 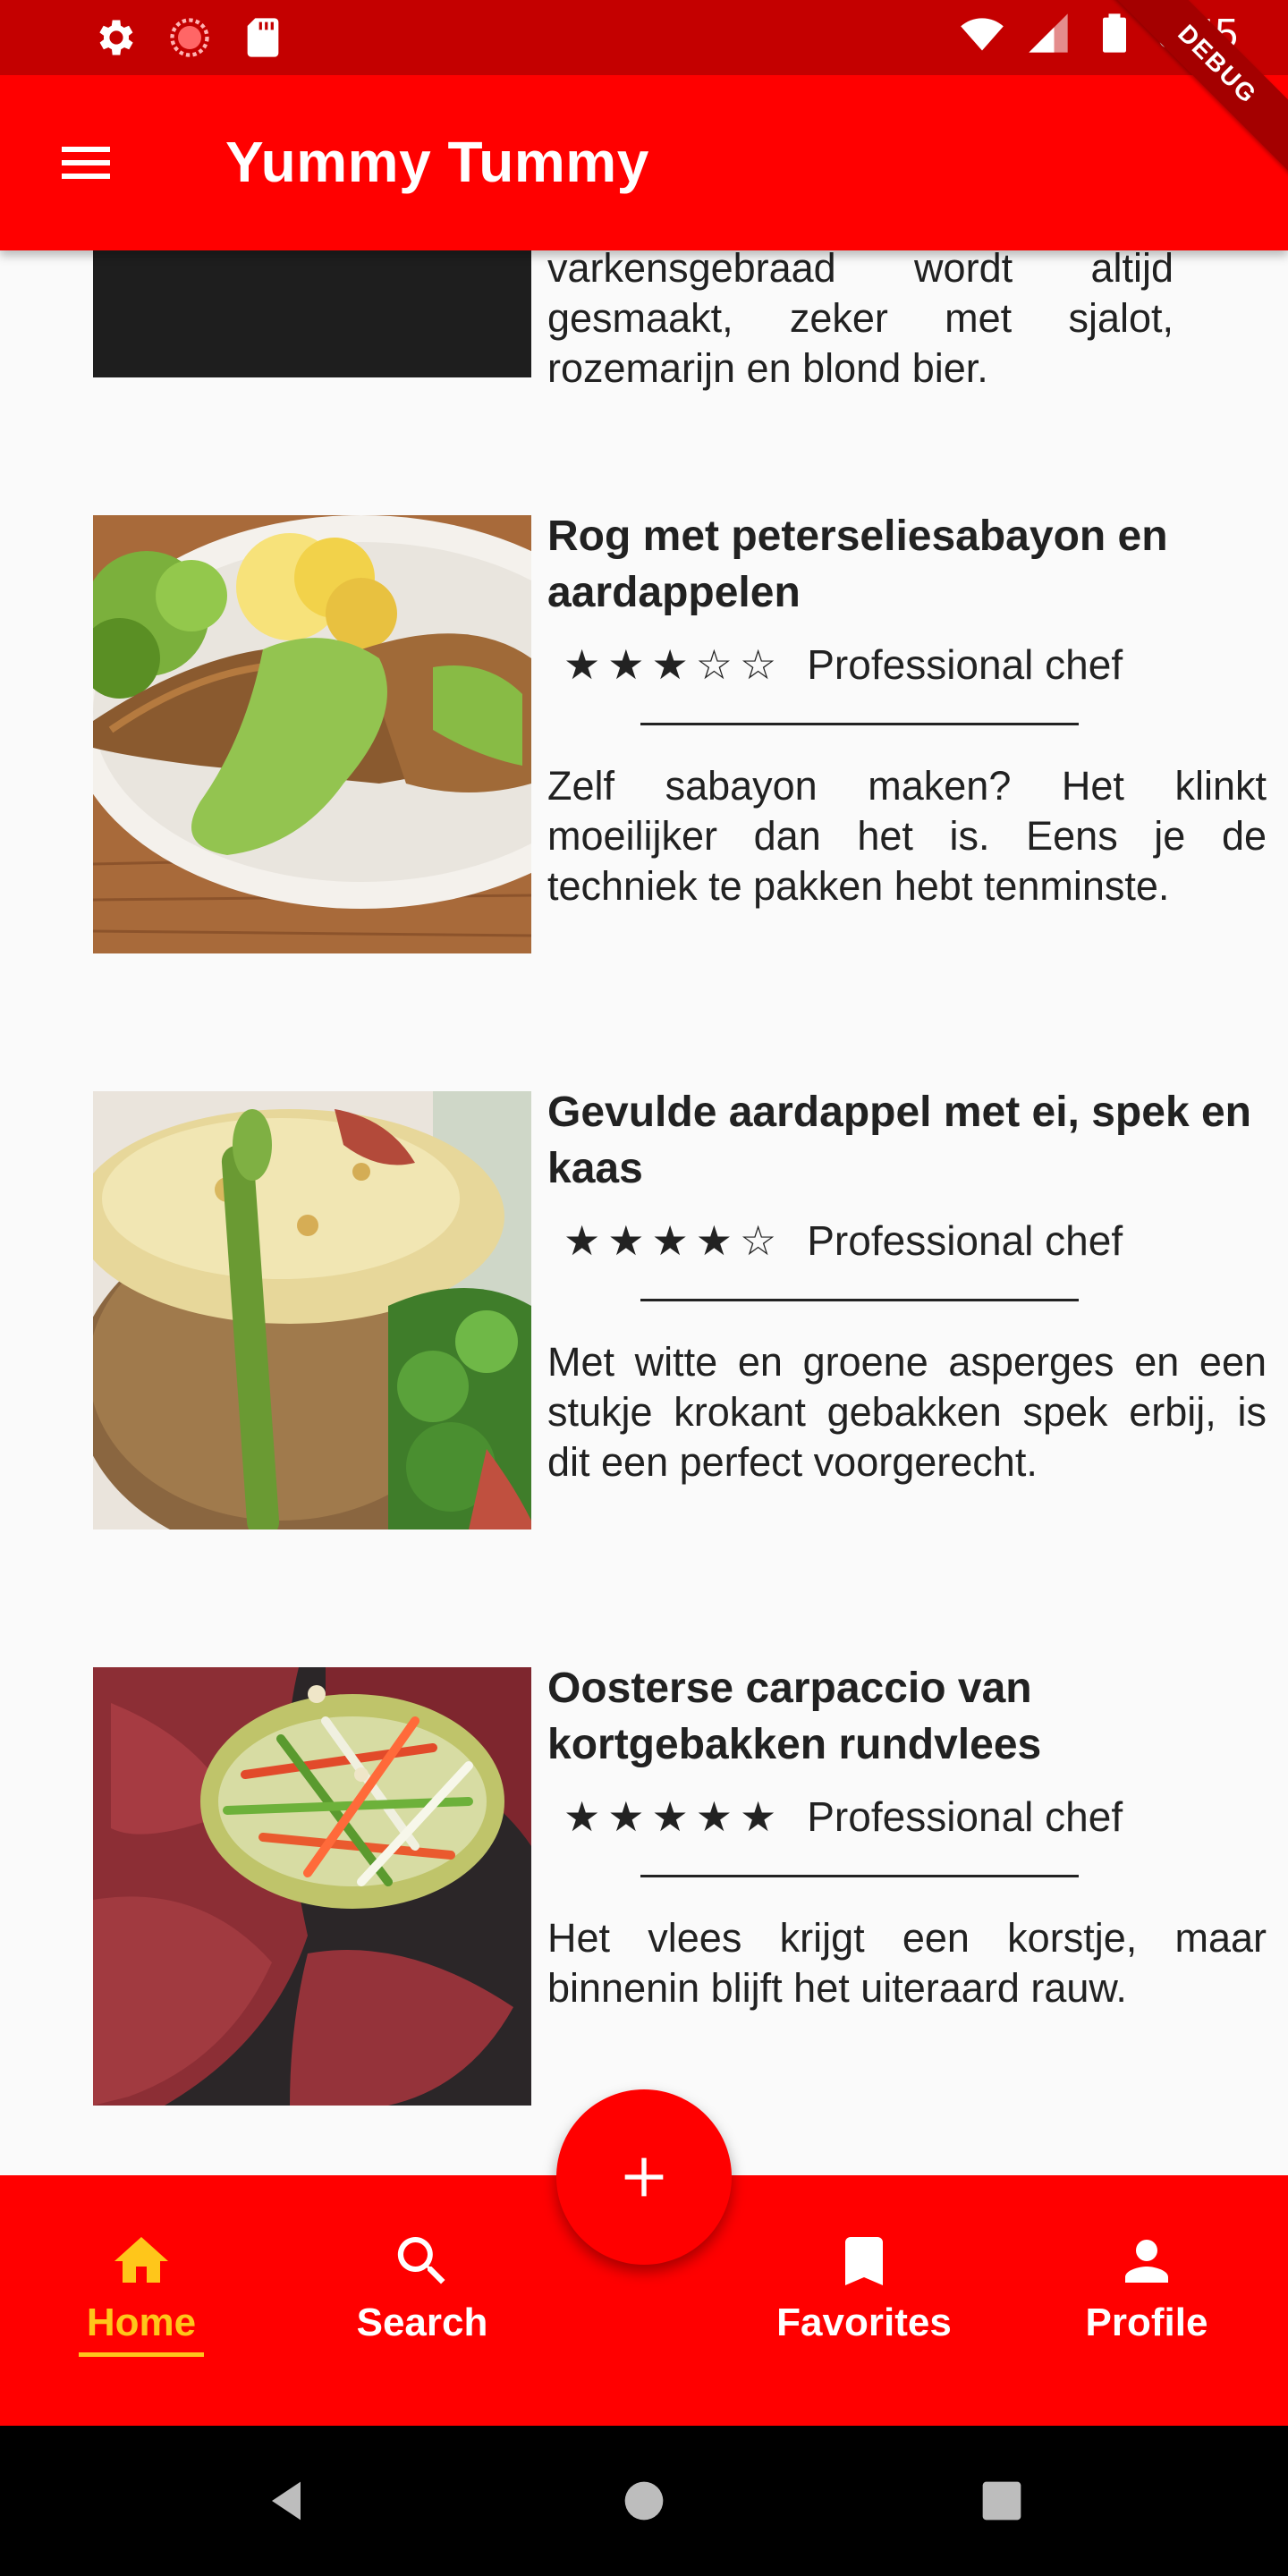 What do you see at coordinates (1001, 2500) in the screenshot?
I see `recents-icon` at bounding box center [1001, 2500].